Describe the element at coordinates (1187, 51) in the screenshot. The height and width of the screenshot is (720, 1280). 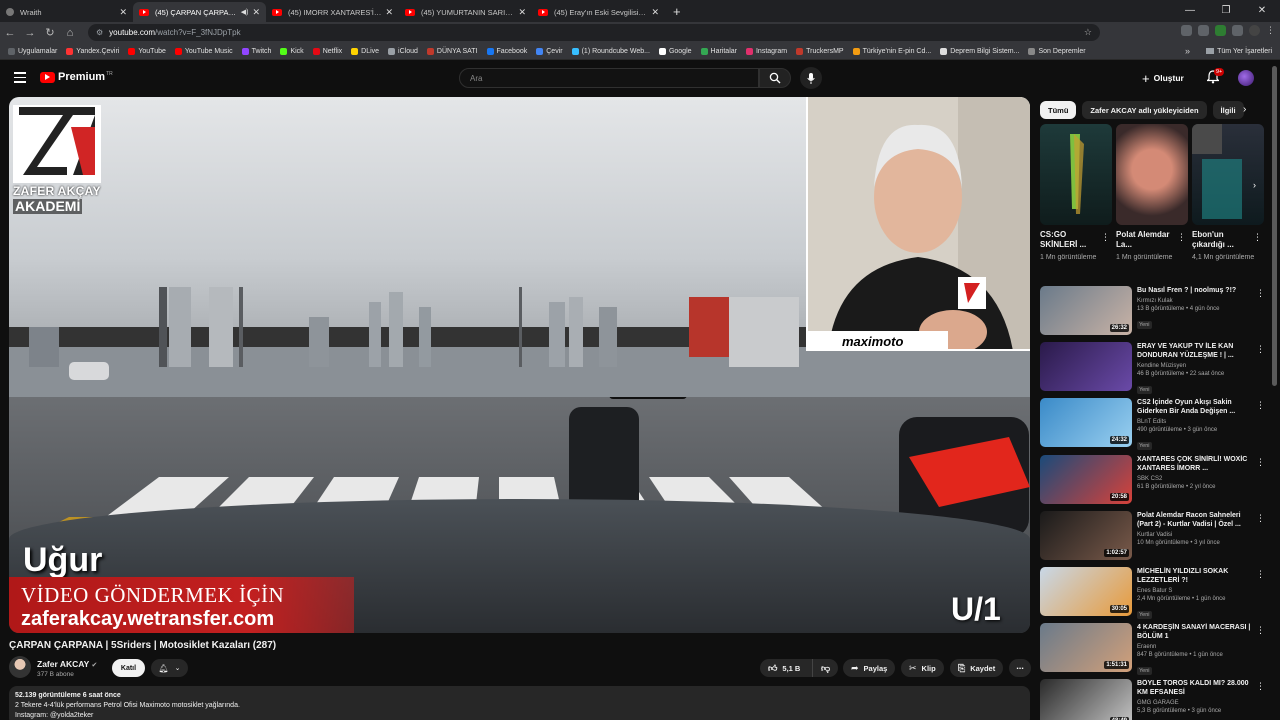
I see `more-bookmarks-icon: »` at that location.